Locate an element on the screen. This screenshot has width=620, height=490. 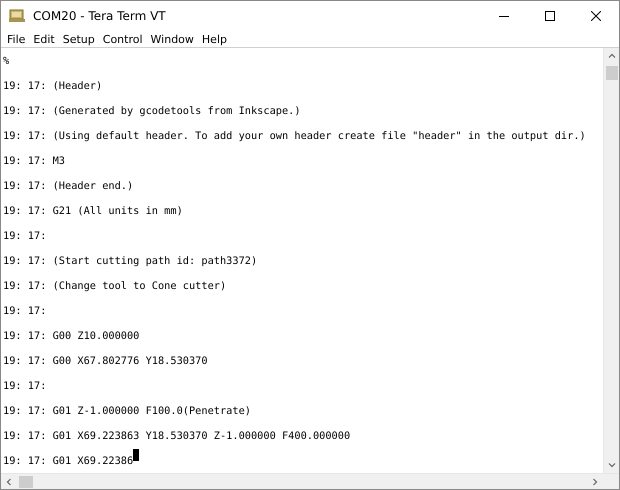
terminal-line: 19: 17: (Using default header. To add your own header create file "header" in the output dir.) is located at coordinates (294, 136).